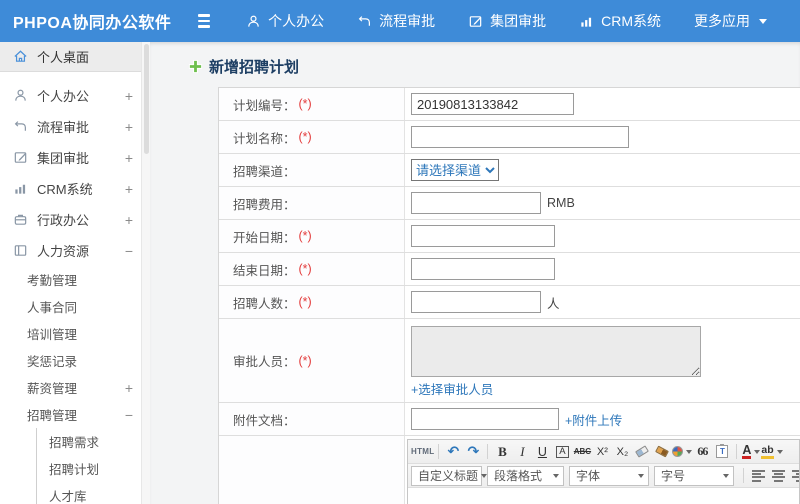 The height and width of the screenshot is (504, 800). Describe the element at coordinates (772, 452) in the screenshot. I see `highlight-color-button: ab` at that location.